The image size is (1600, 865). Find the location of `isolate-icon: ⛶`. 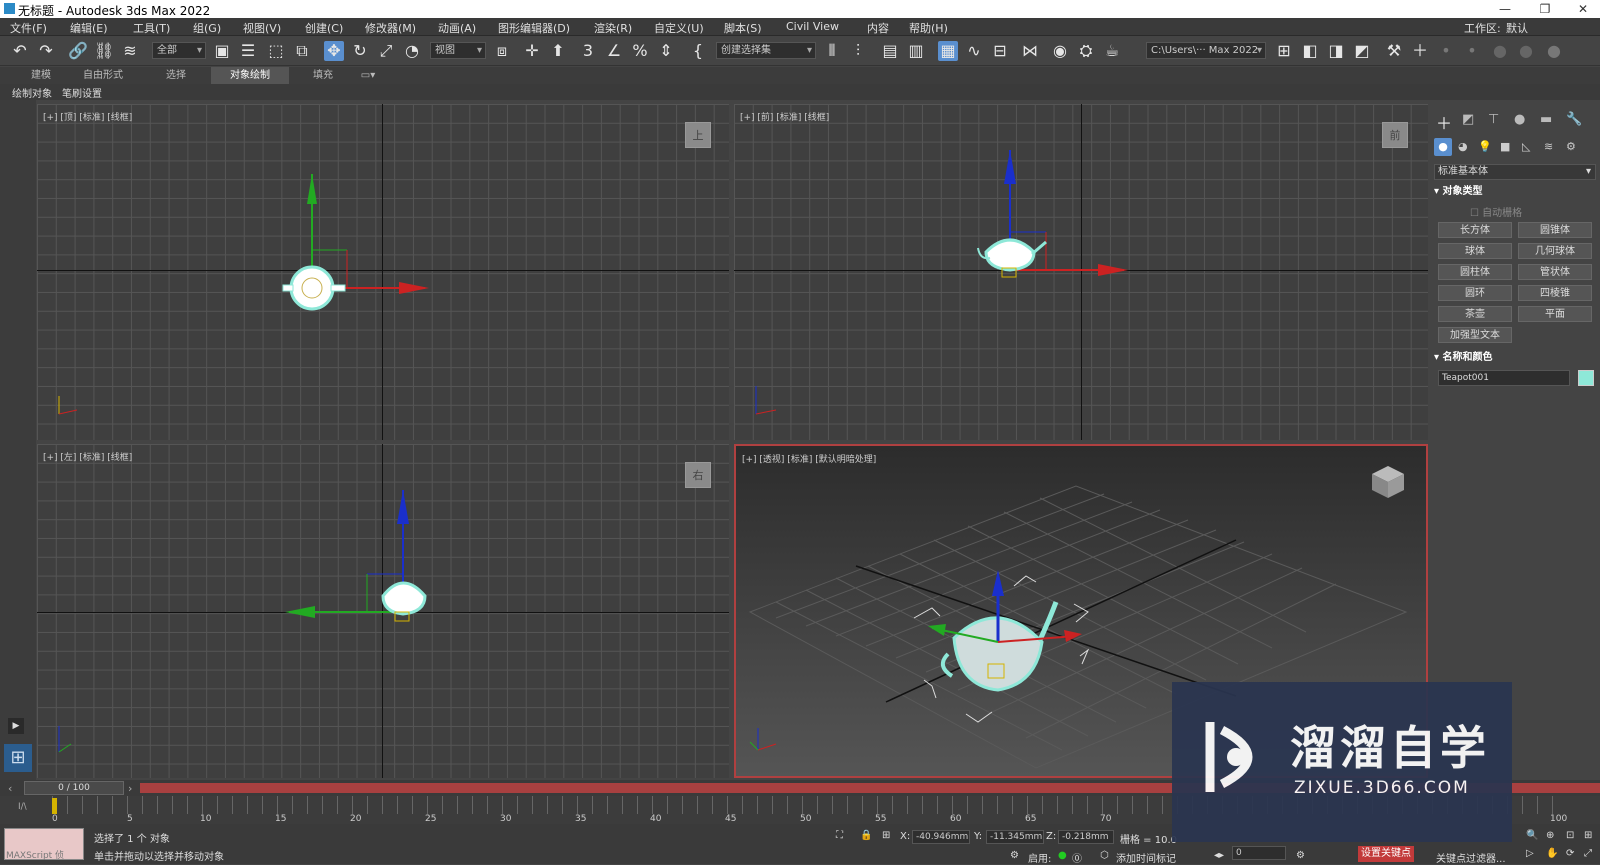

isolate-icon: ⛶ is located at coordinates (839, 835).